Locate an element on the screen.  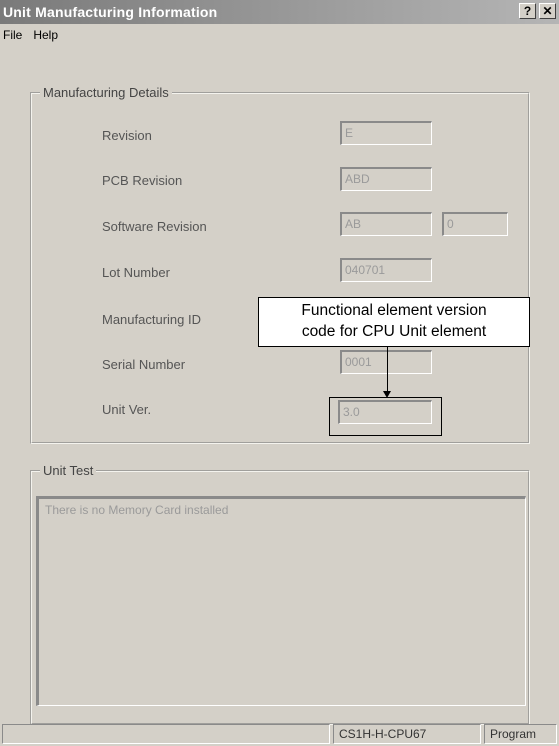
status-bar: CS1H-H-CPU67 Program is located at coordinates (279, 734).